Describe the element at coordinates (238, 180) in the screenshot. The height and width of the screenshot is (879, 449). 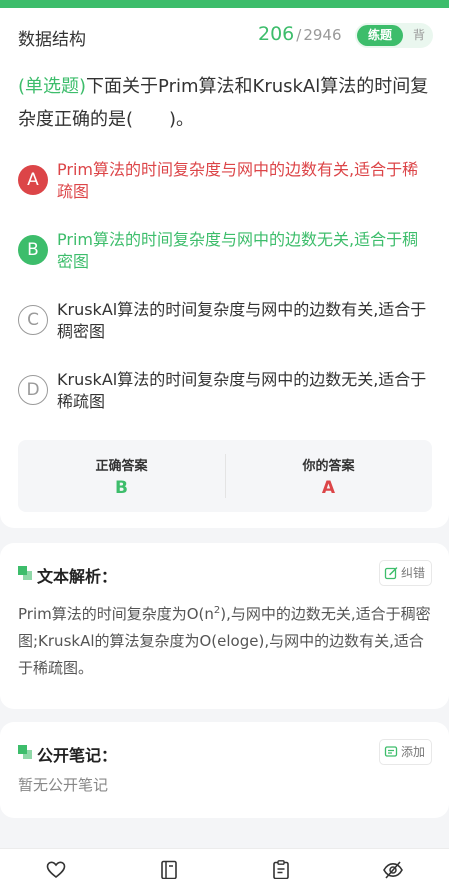
I see `option-a-text: Prim算法的时间复杂度与网中的边数有关,适合于稀疏图` at that location.